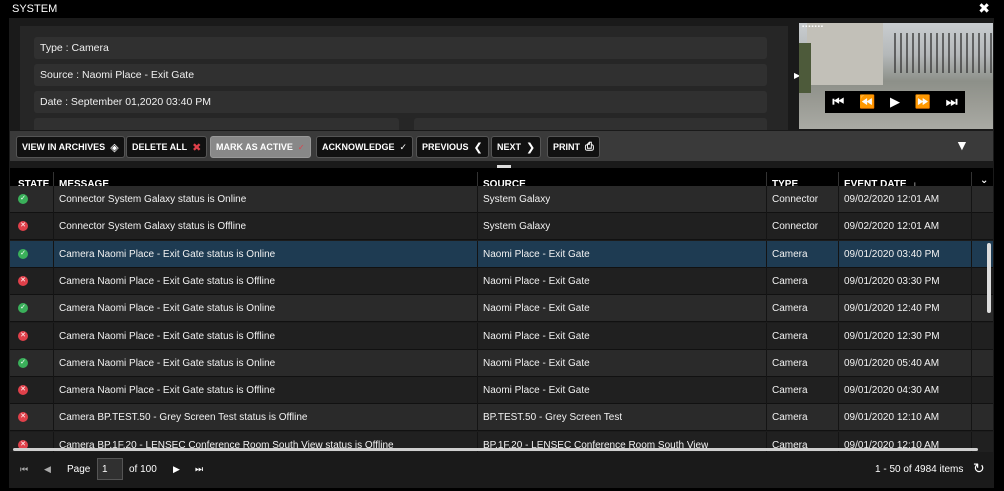 The image size is (1004, 491). Describe the element at coordinates (502, 9) in the screenshot. I see `title-bar: SYSTEM ✖` at that location.